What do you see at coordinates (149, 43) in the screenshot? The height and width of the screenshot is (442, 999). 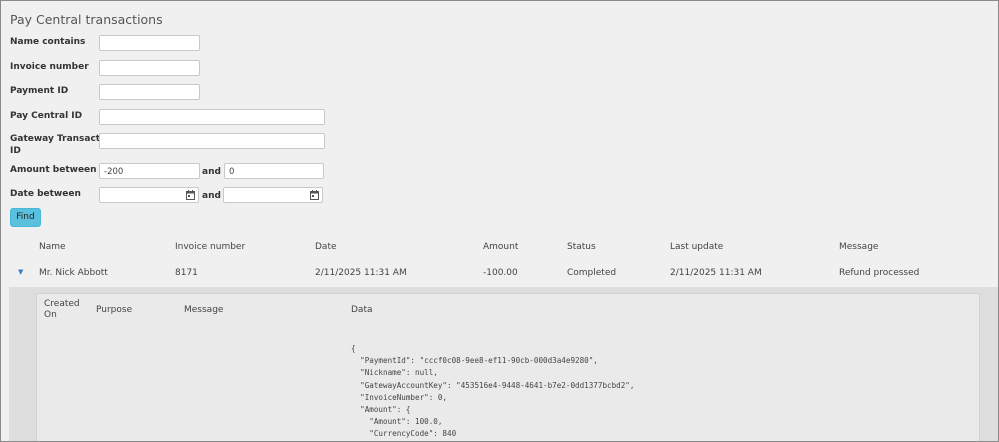 I see `name-contains-input` at bounding box center [149, 43].